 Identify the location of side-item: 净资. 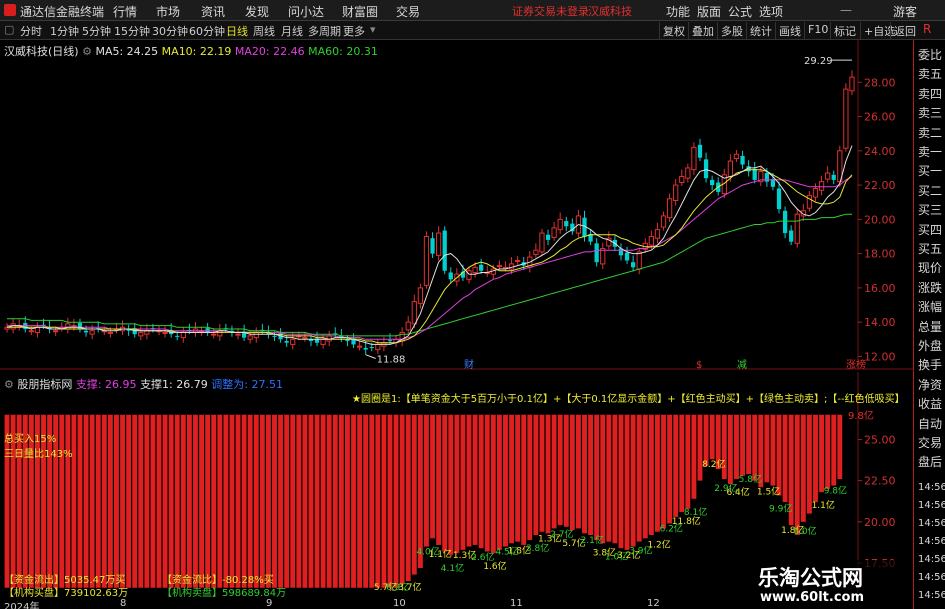
(930, 384).